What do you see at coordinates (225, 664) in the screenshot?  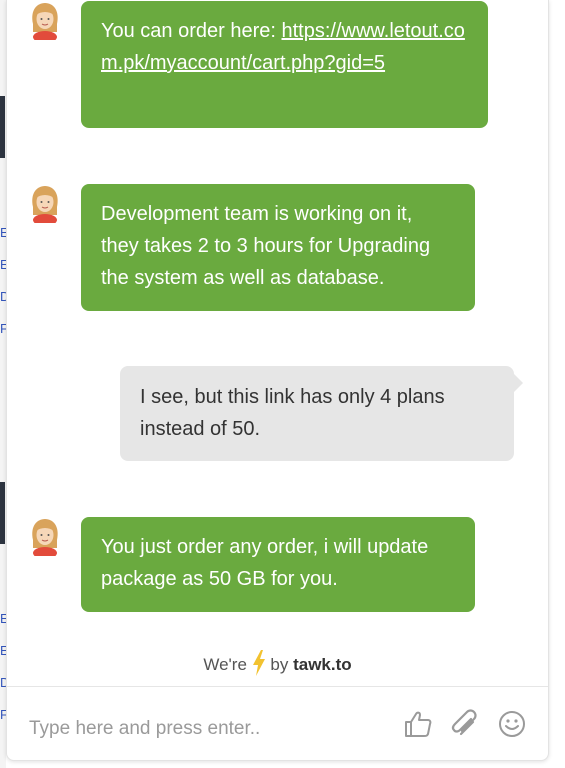 I see `branding-prefix: We're` at bounding box center [225, 664].